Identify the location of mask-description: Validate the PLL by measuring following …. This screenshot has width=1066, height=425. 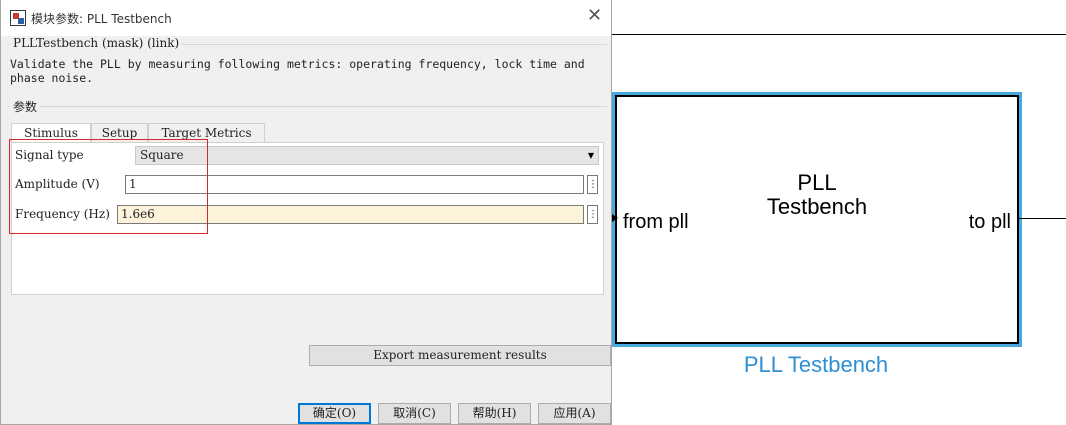
(297, 71).